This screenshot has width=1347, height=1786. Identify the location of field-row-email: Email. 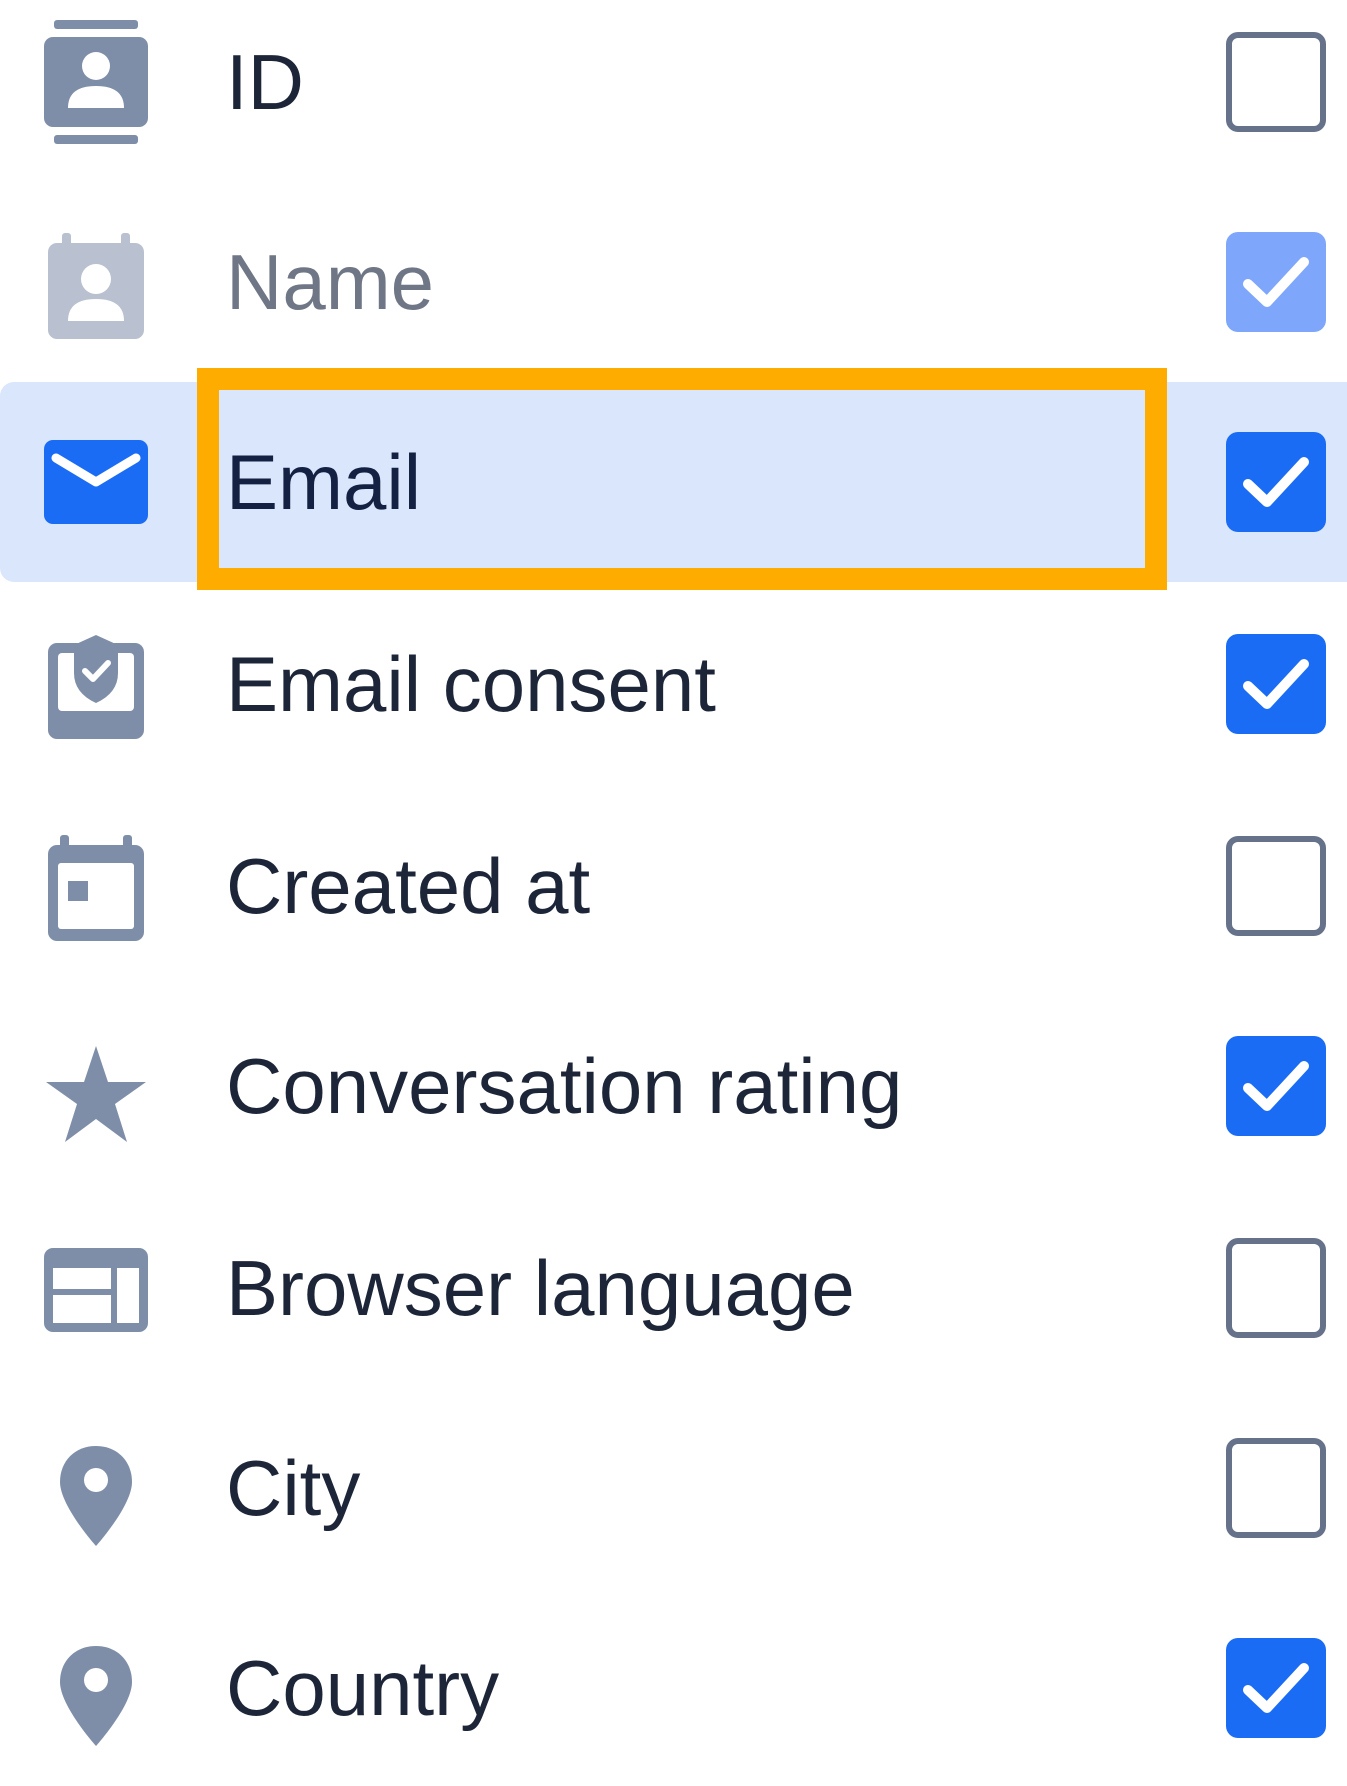
(673, 482).